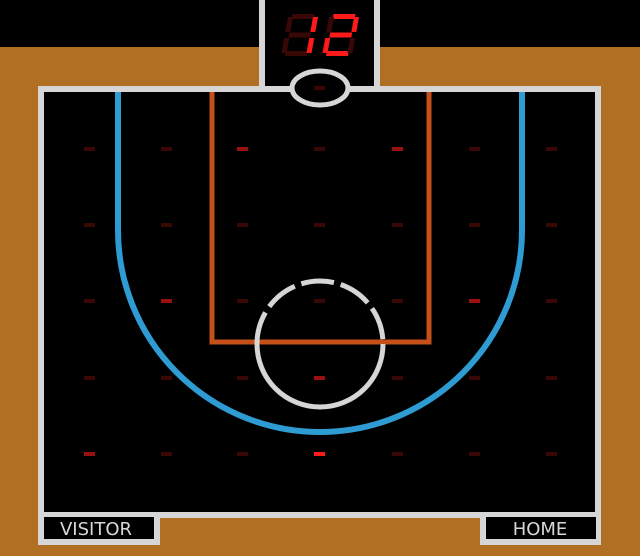 The height and width of the screenshot is (556, 640). I want to click on led-r1-c1, so click(89, 149).